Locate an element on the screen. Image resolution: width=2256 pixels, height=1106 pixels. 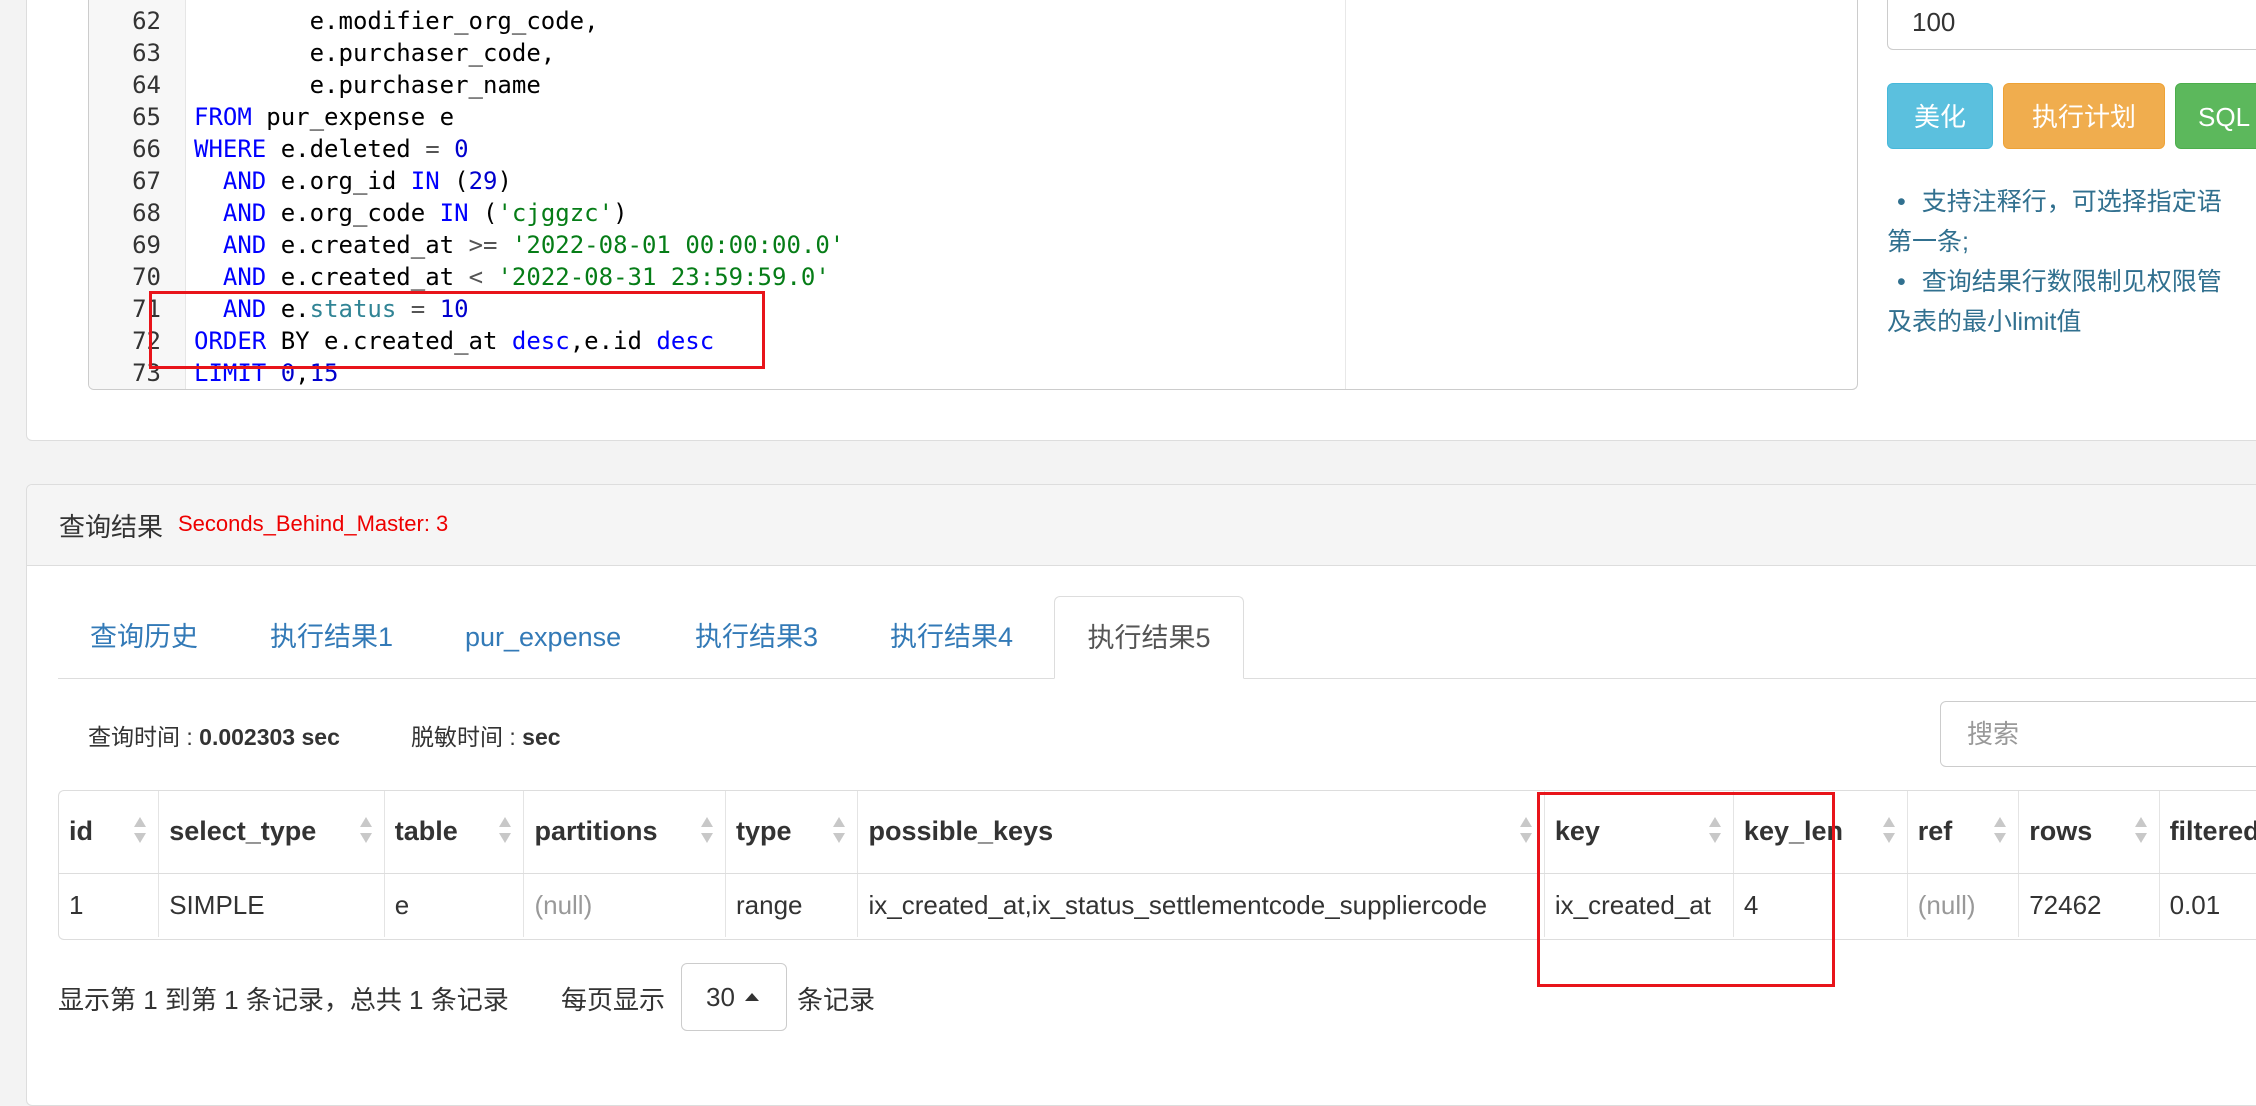
tip-item: • 支持注释行，可选择指定语 is located at coordinates (2071, 202).